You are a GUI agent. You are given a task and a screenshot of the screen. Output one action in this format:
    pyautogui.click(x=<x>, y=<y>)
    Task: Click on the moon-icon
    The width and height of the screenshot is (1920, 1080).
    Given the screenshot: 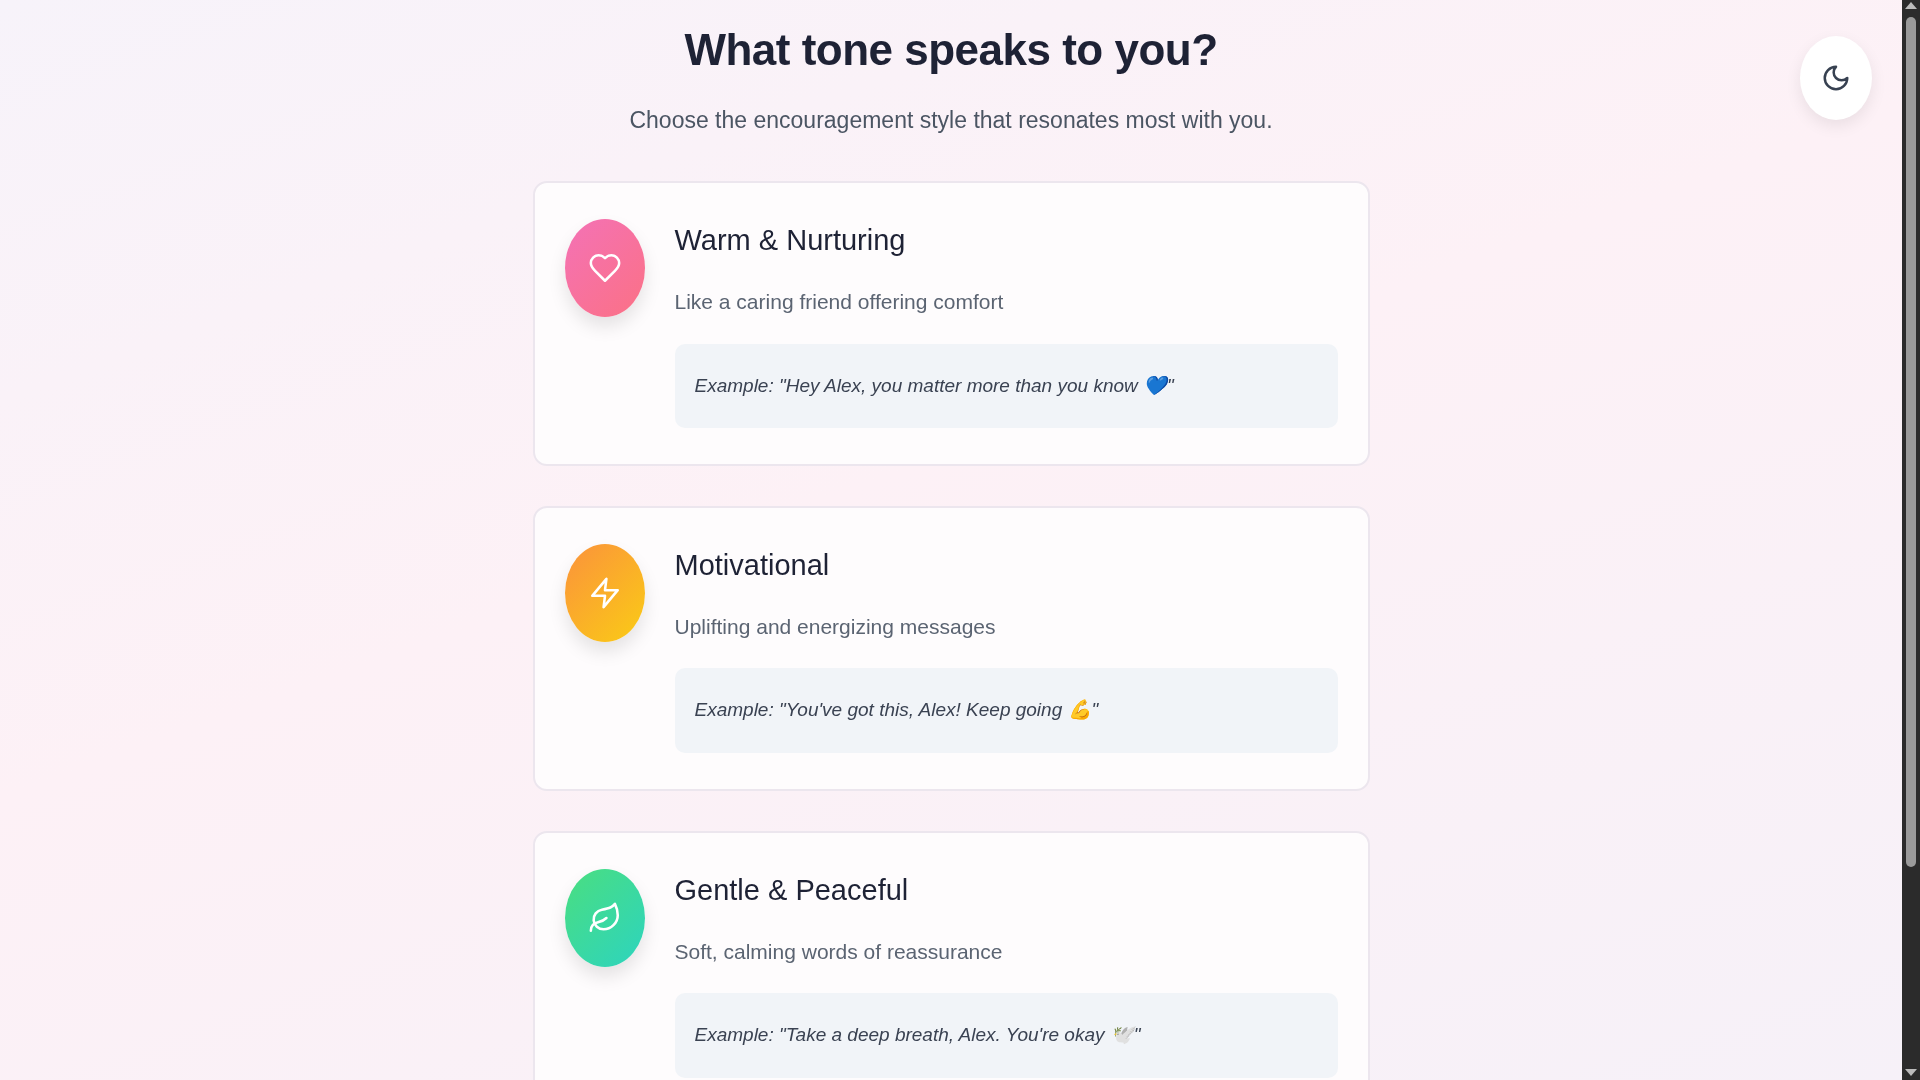 What is the action you would take?
    pyautogui.click(x=1836, y=78)
    